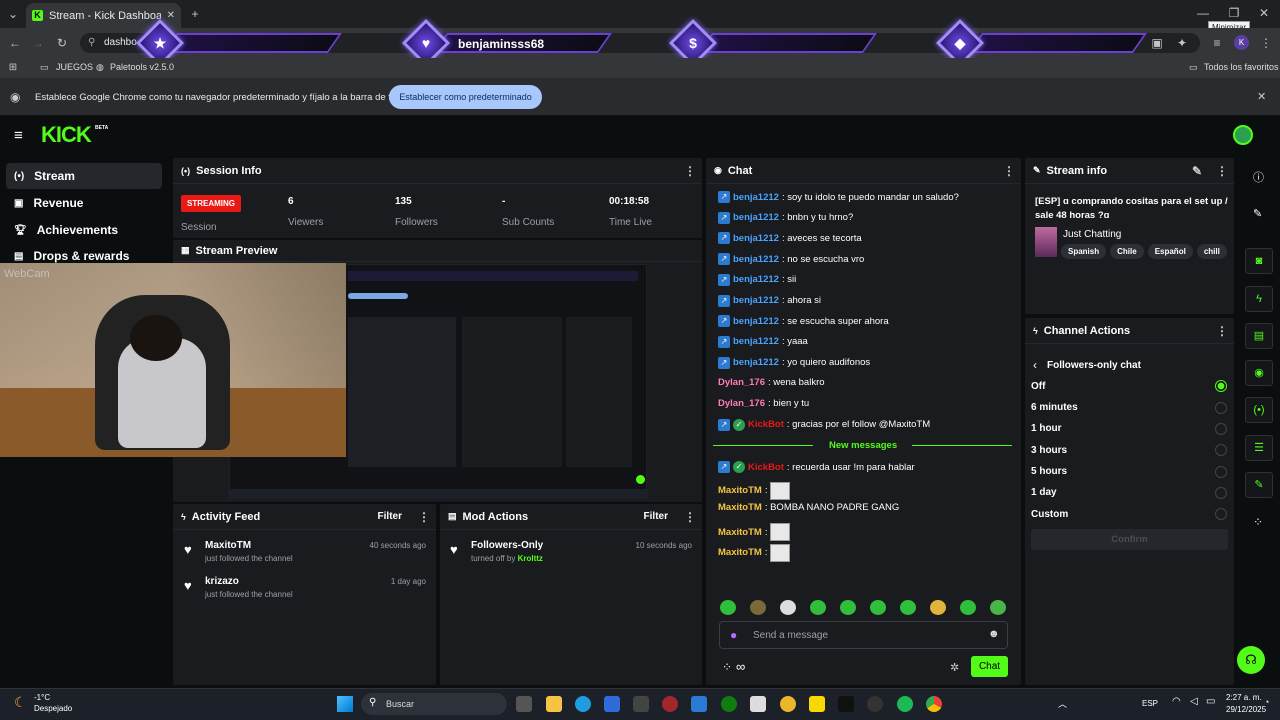  Describe the element at coordinates (465, 97) in the screenshot. I see `set-default-button: Establecer como predeterminado` at that location.